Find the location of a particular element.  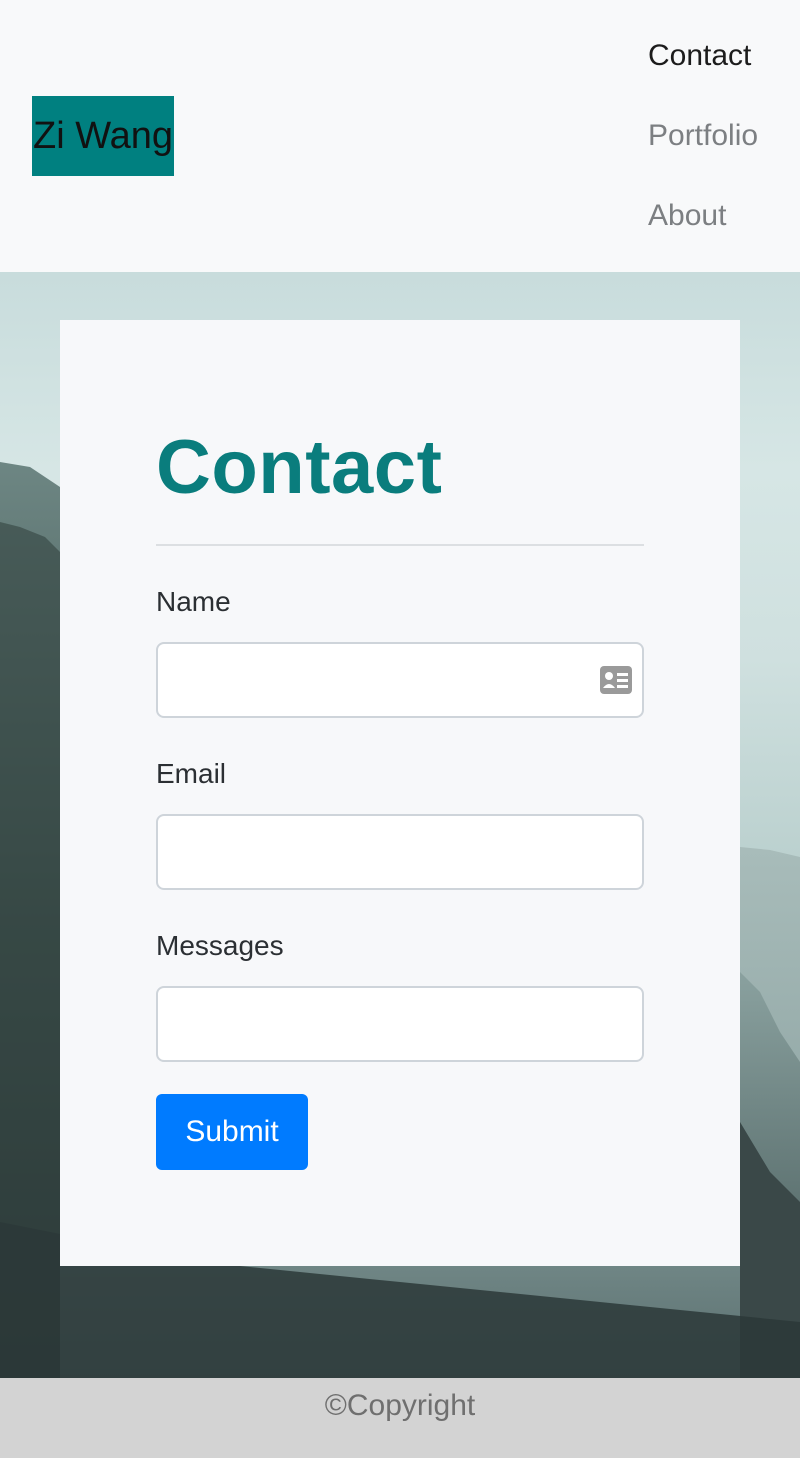

footer: ©Copyright is located at coordinates (400, 1418).